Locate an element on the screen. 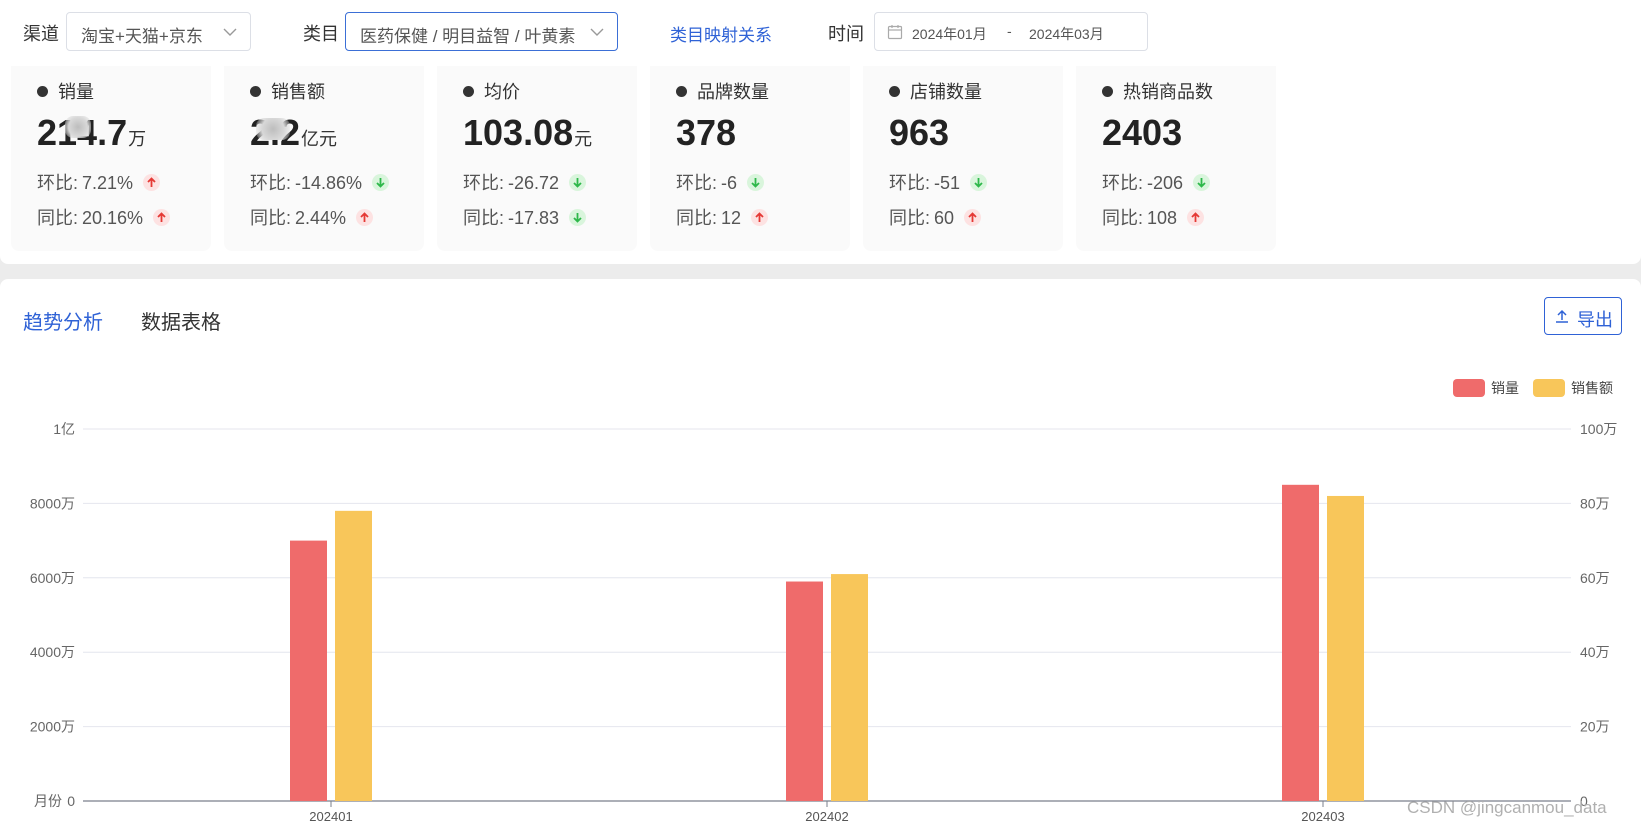 Image resolution: width=1641 pixels, height=829 pixels. y-right-tick-label: 80万 is located at coordinates (1595, 503).